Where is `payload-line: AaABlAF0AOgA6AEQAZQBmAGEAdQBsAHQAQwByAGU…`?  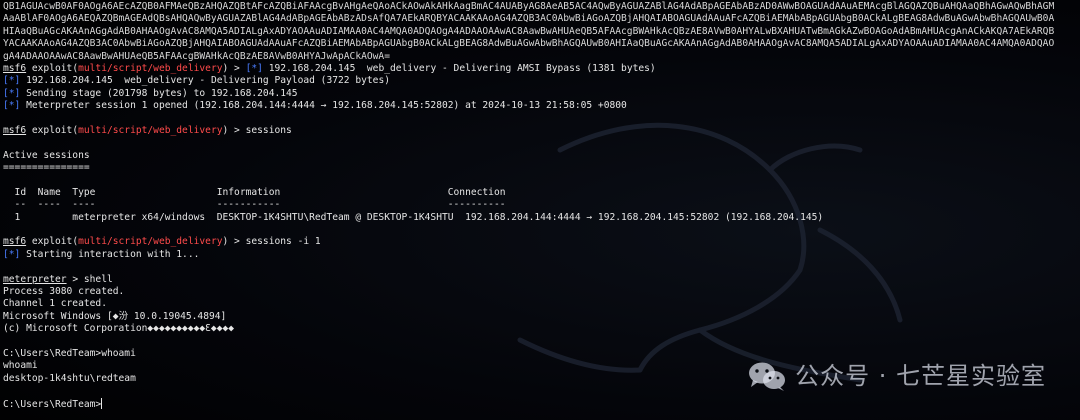
payload-line: AaABlAF0AOgA6AEQAZQBmAGEAdQBsAHQAQwByAGU… is located at coordinates (529, 19).